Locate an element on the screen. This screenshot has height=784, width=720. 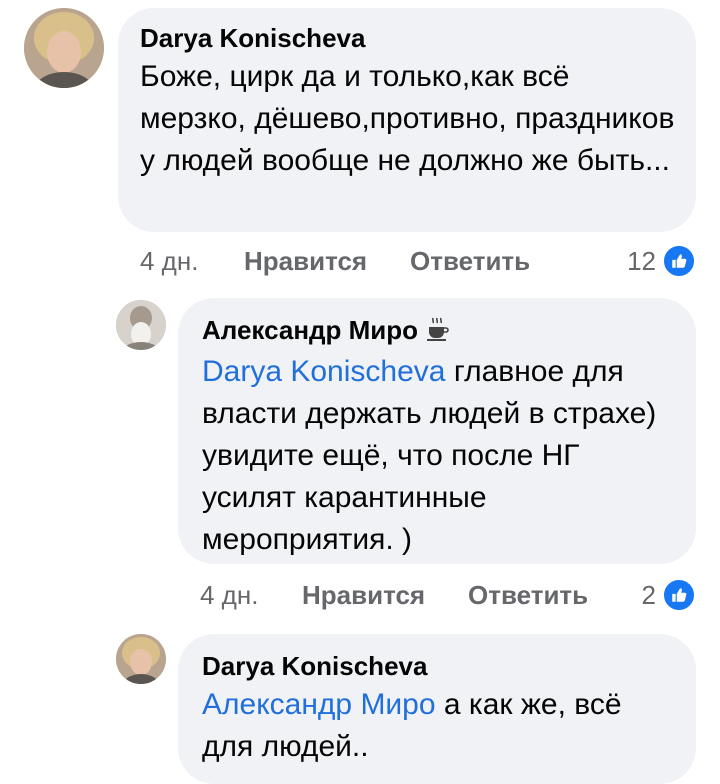
reaction-summary: 2 is located at coordinates (669, 595).